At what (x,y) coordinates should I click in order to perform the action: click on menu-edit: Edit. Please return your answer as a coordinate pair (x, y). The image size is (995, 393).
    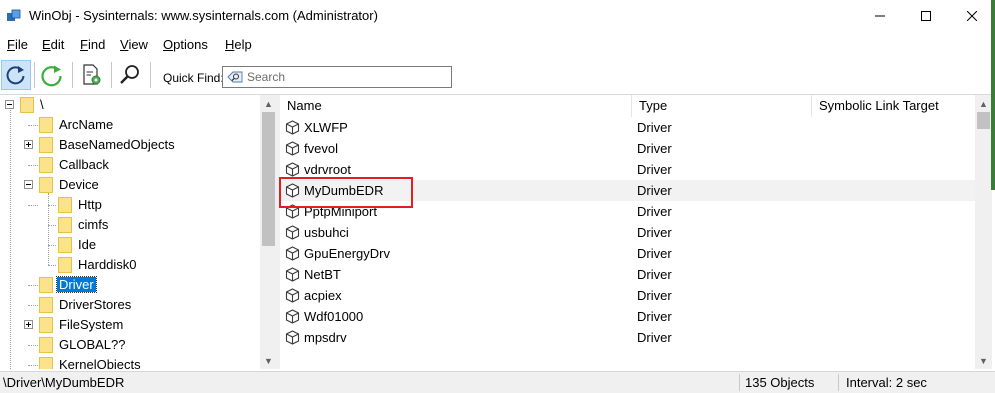
    Looking at the image, I should click on (53, 44).